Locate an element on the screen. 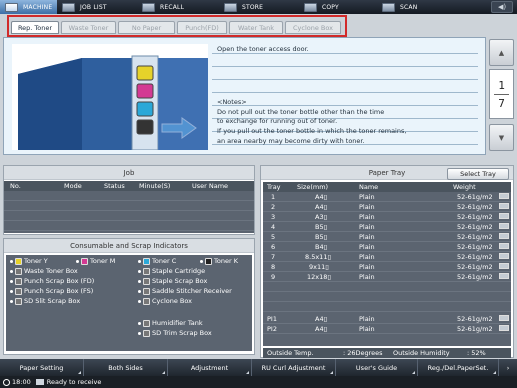  table-row: 5 B5▯ Plain 52-61g/m2 is located at coordinates (387, 237).